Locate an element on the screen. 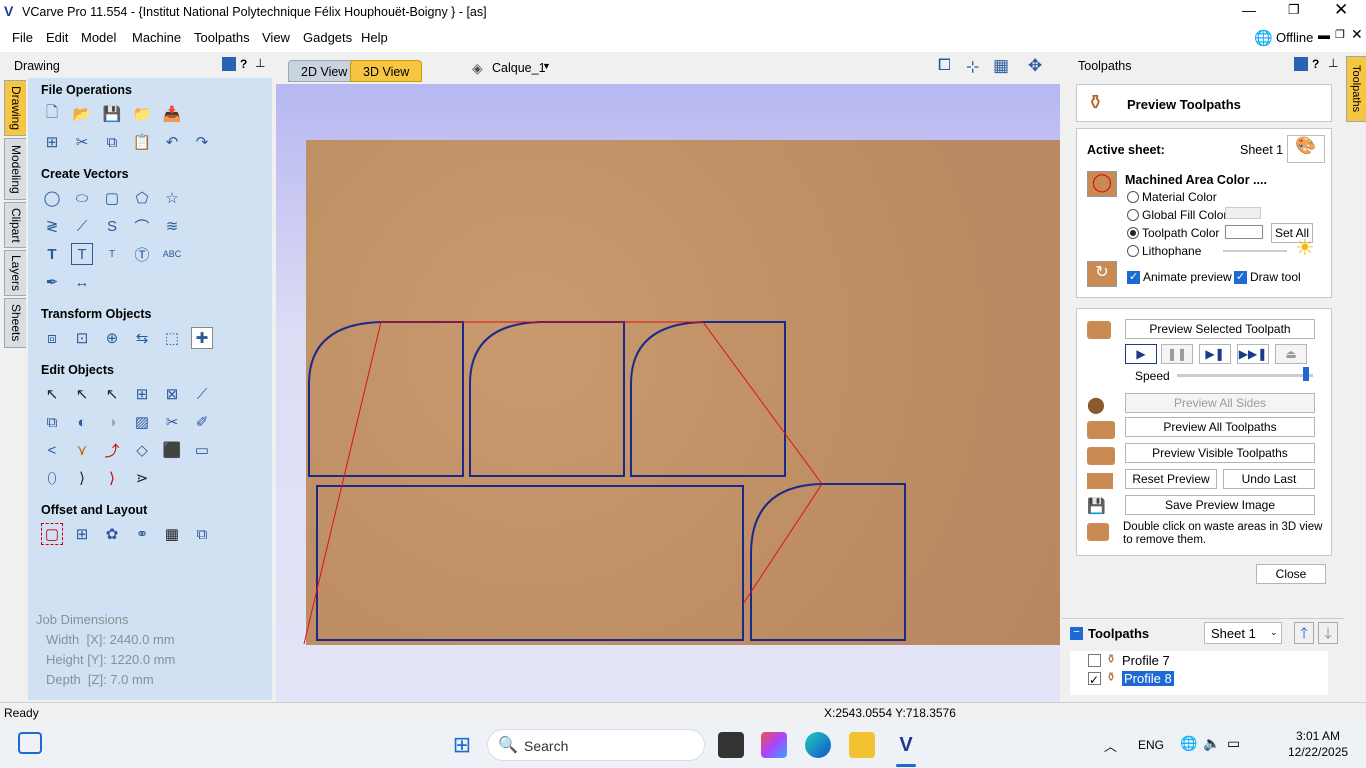 The image size is (1366, 768). grid-icon: ▦ is located at coordinates (1001, 66).